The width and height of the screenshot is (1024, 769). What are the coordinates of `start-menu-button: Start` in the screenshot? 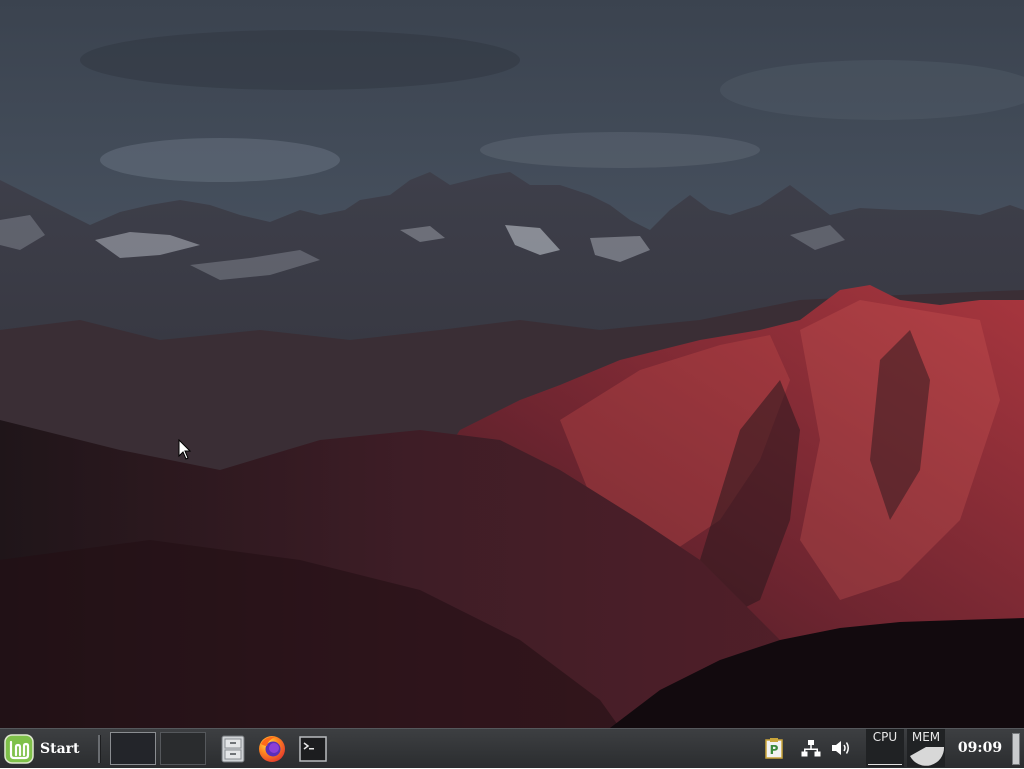 It's located at (48, 749).